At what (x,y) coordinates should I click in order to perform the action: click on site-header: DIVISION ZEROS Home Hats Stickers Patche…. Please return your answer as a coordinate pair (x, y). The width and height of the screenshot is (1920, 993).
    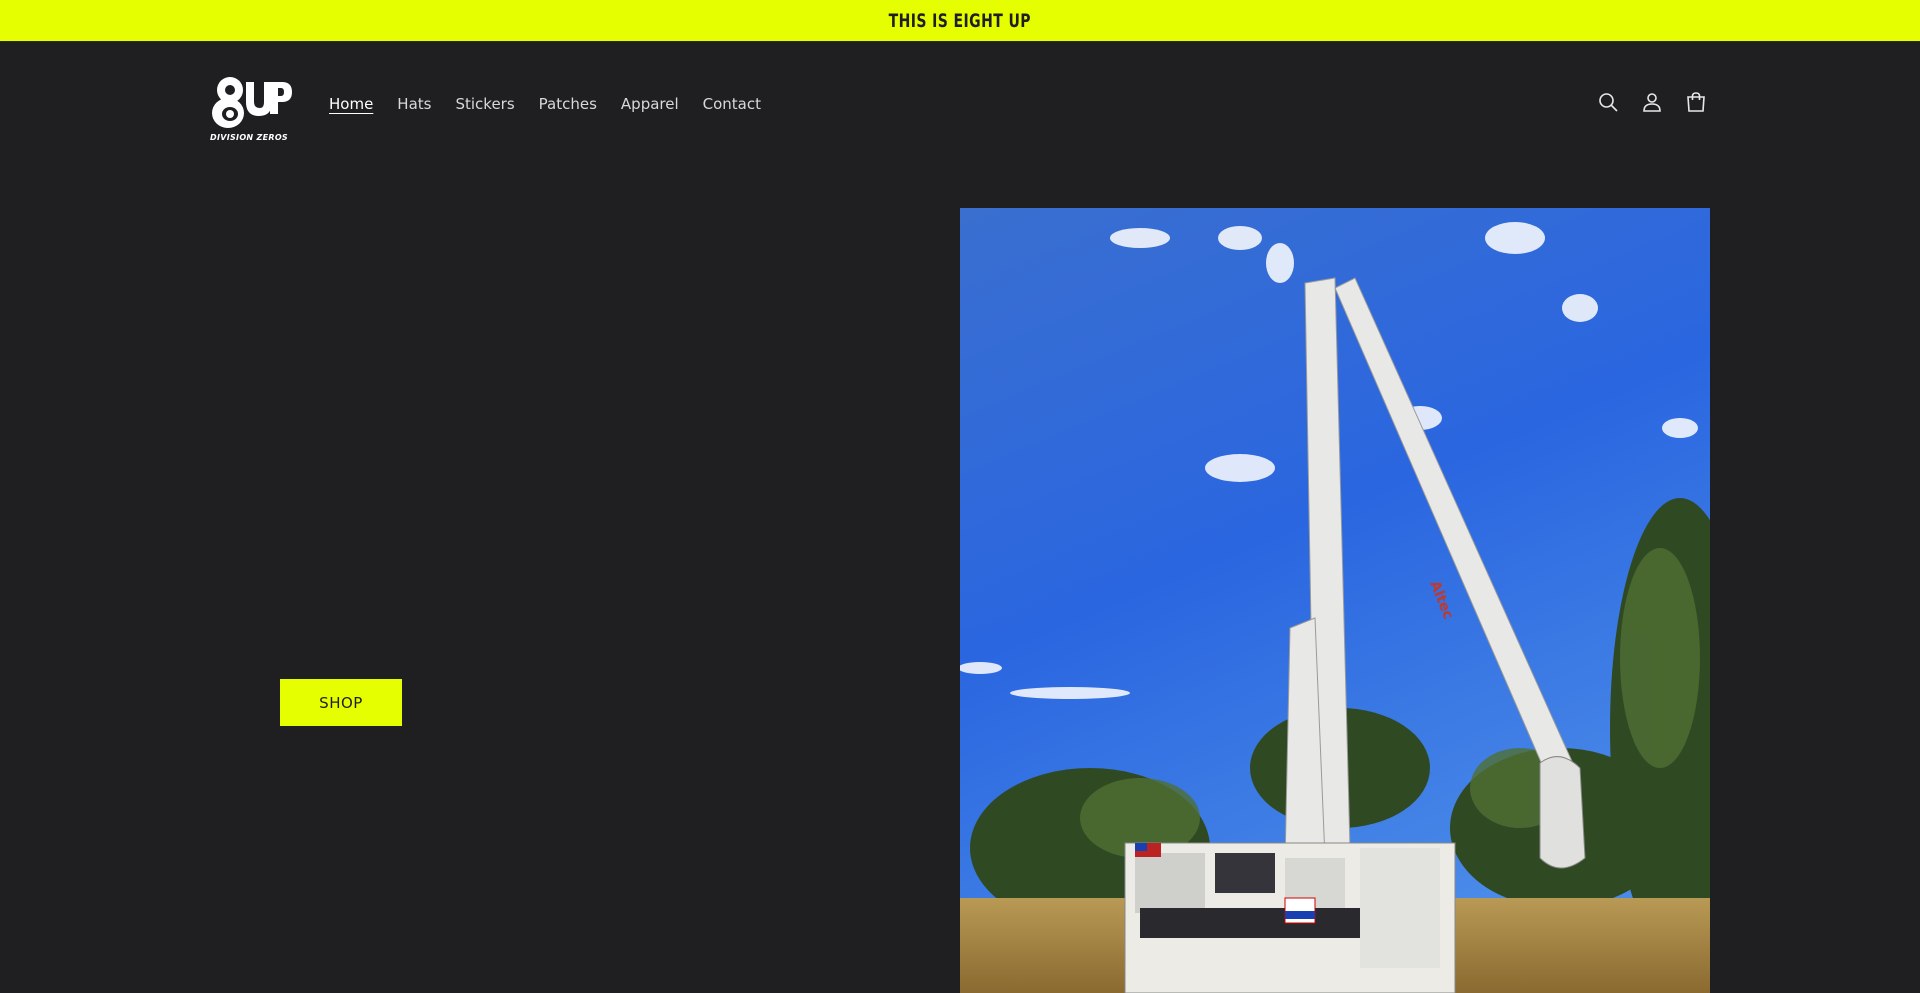
    Looking at the image, I should click on (960, 104).